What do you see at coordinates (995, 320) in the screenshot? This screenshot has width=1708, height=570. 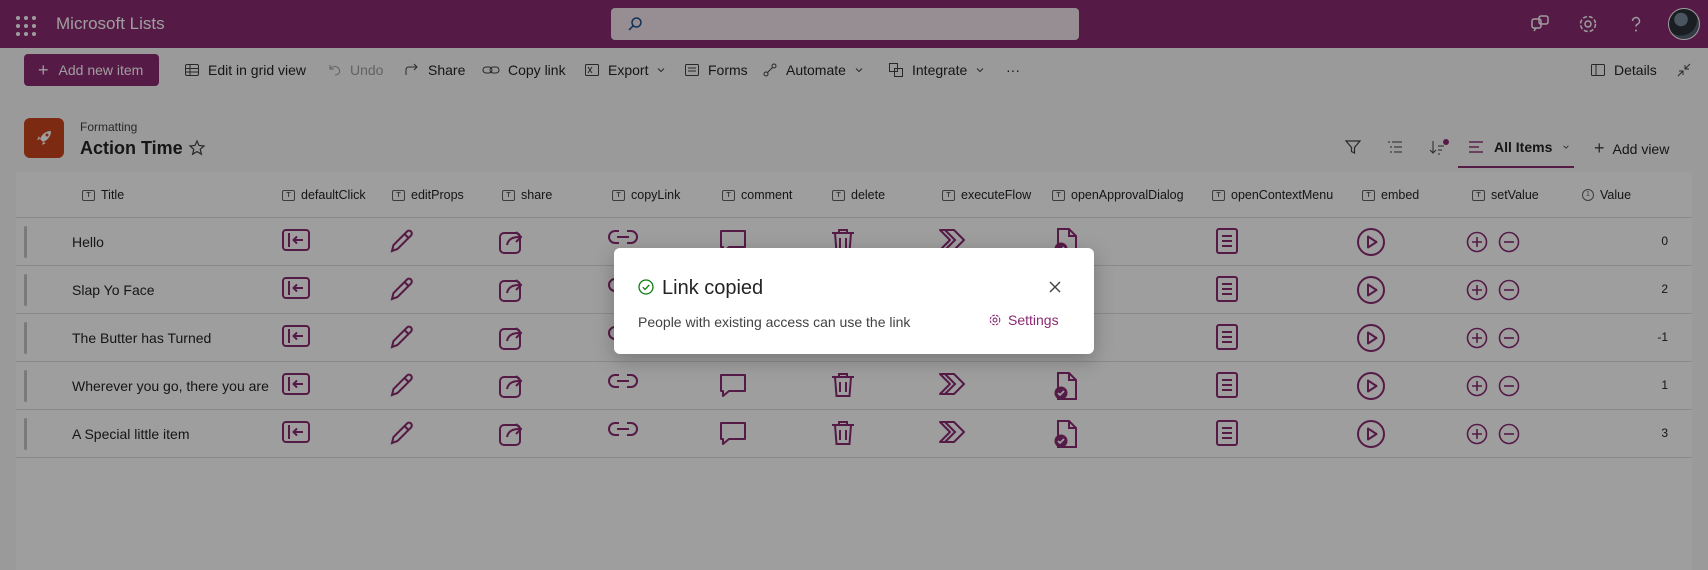 I see `gear-icon` at bounding box center [995, 320].